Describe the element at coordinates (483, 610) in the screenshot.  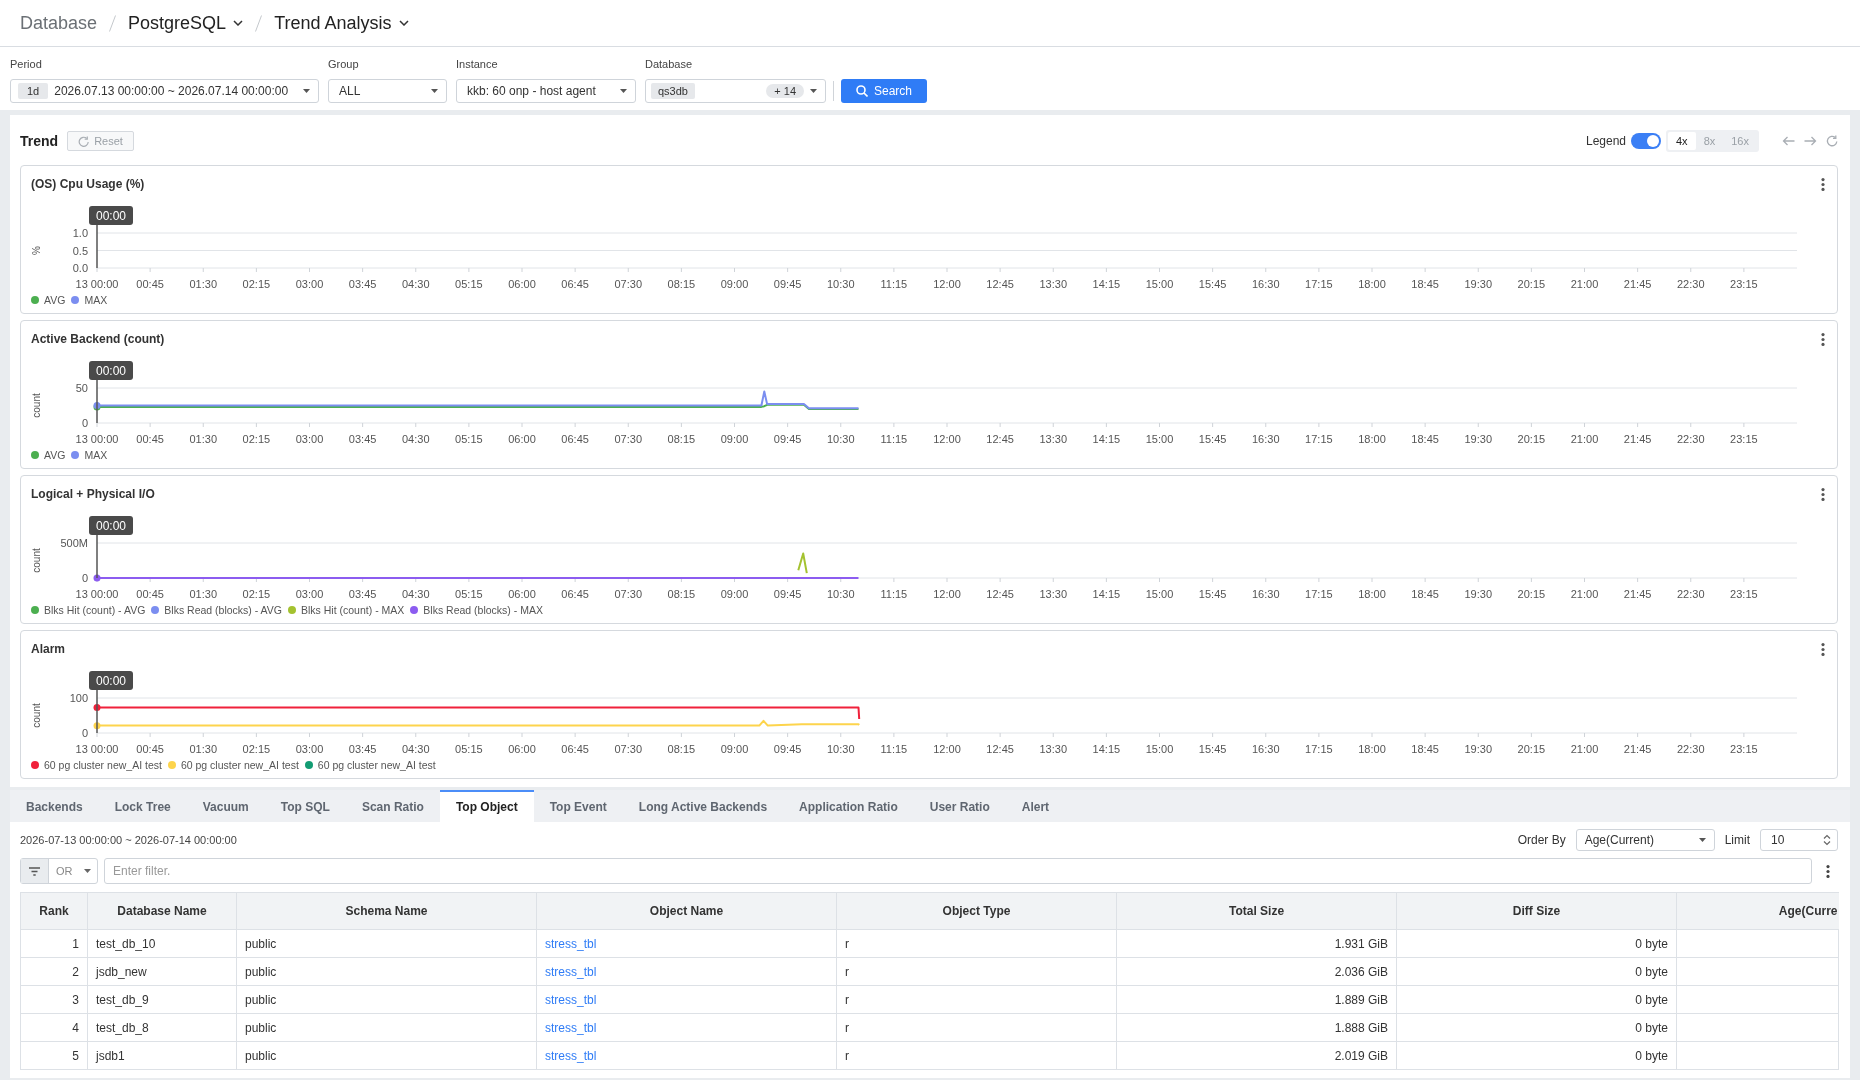
I see `legend-label: Blks Read (blocks) - MAX` at that location.